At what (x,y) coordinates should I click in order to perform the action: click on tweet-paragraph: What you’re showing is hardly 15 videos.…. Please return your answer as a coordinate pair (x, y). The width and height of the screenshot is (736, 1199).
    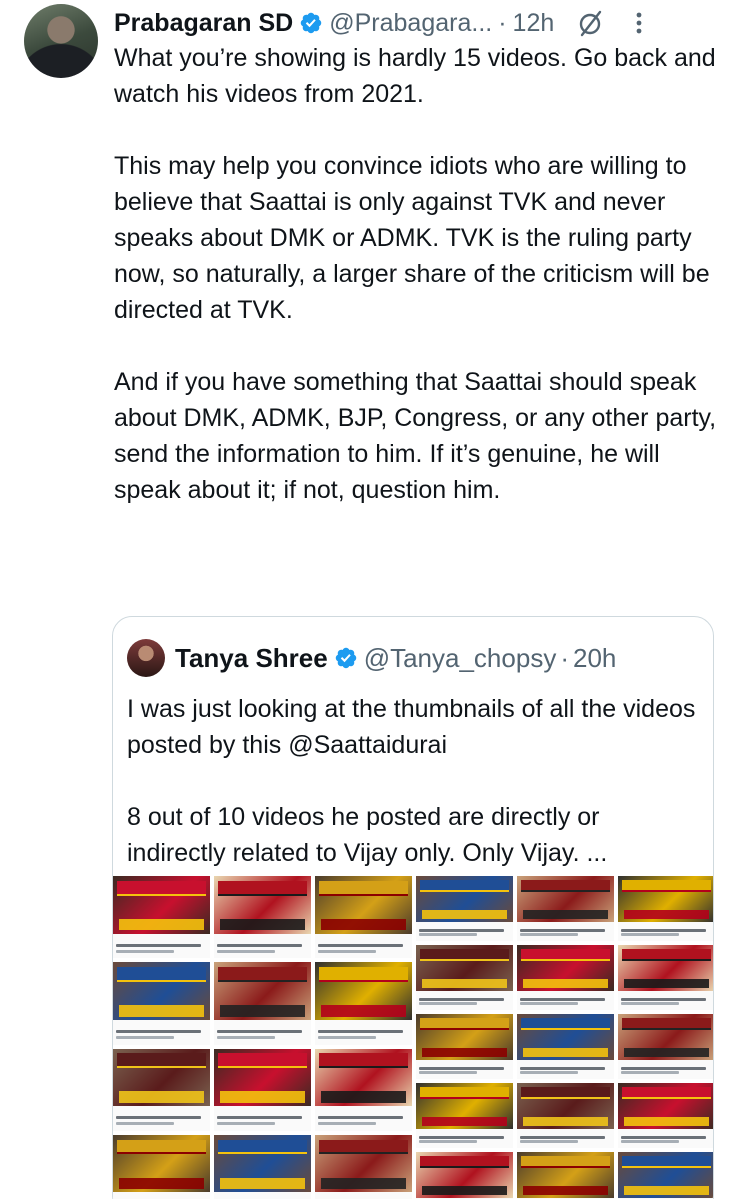
    Looking at the image, I should click on (415, 76).